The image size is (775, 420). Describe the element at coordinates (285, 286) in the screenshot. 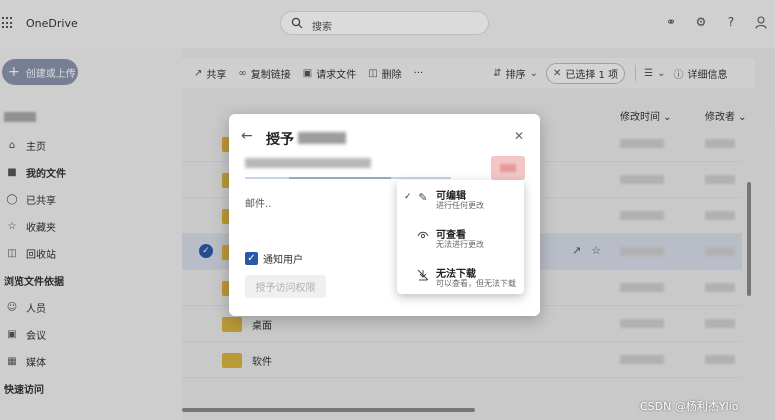

I see `grant-access-button: 授予访问权限` at that location.